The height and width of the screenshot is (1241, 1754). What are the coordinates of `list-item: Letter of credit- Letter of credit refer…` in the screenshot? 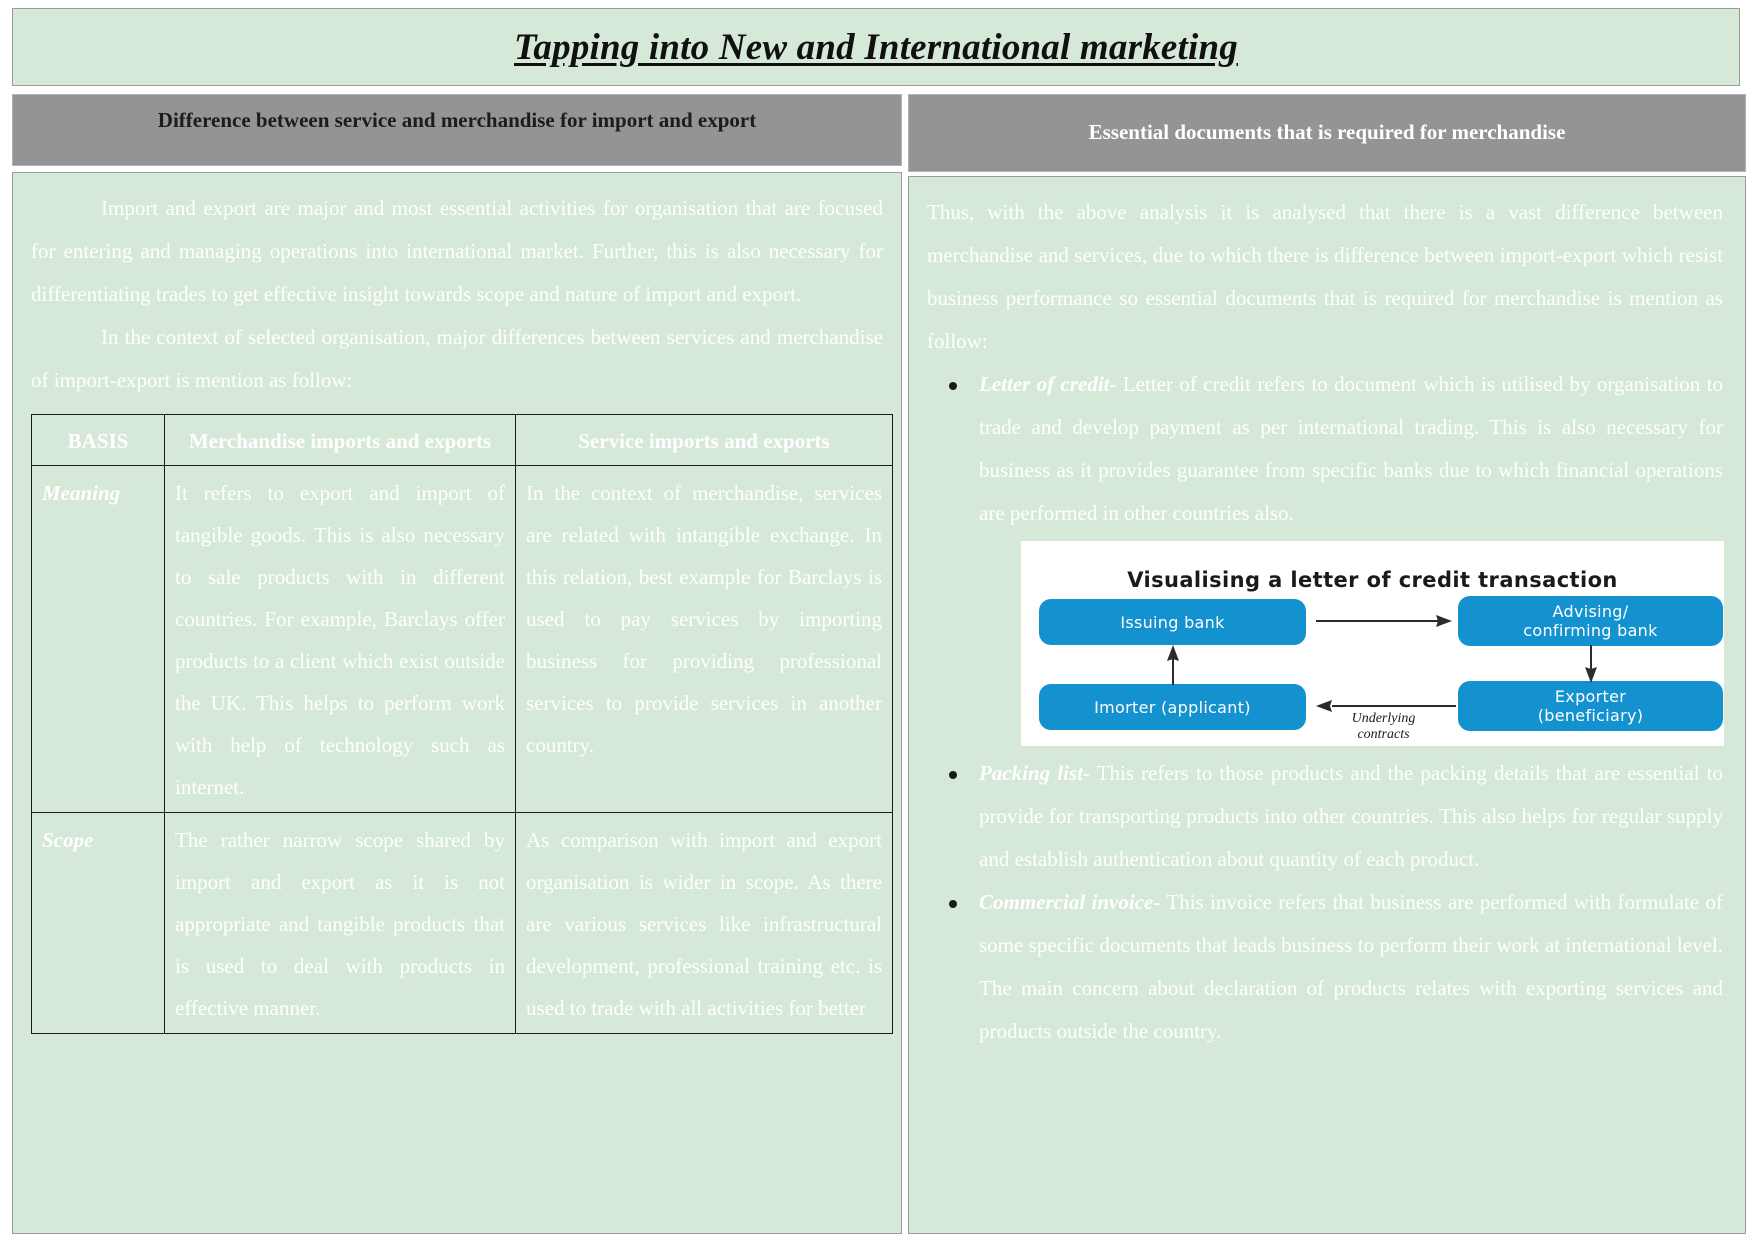 It's located at (1336, 554).